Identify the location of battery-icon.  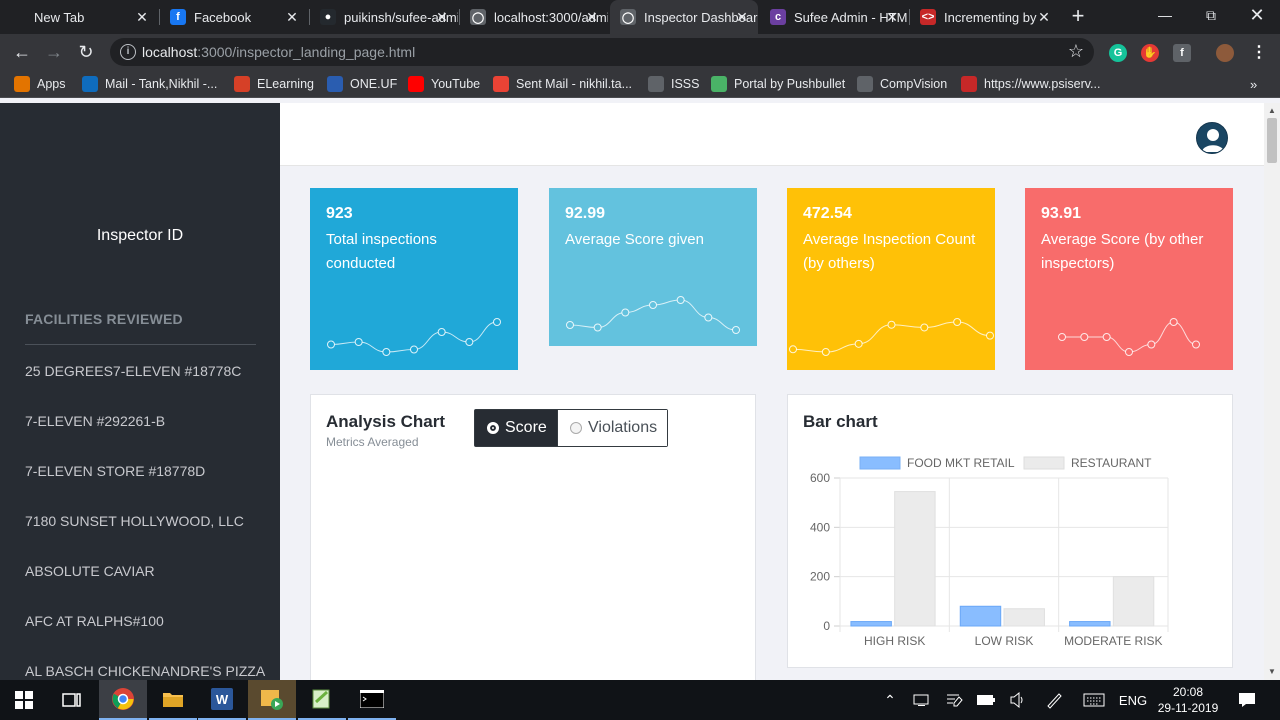
(986, 700).